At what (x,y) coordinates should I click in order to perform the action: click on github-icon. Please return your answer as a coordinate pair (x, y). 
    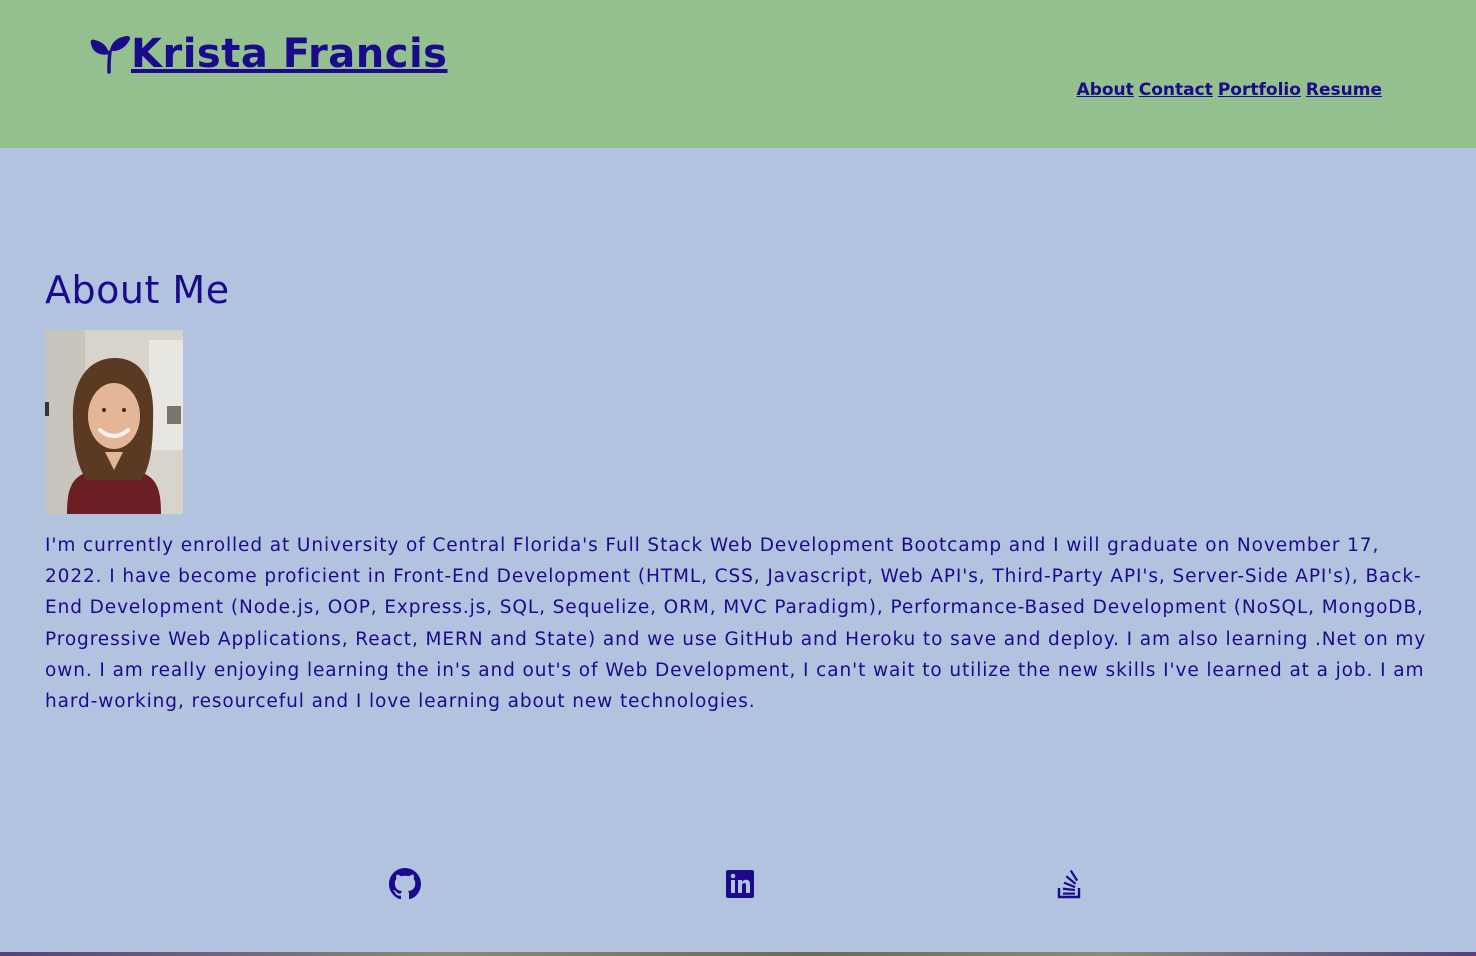
    Looking at the image, I should click on (405, 884).